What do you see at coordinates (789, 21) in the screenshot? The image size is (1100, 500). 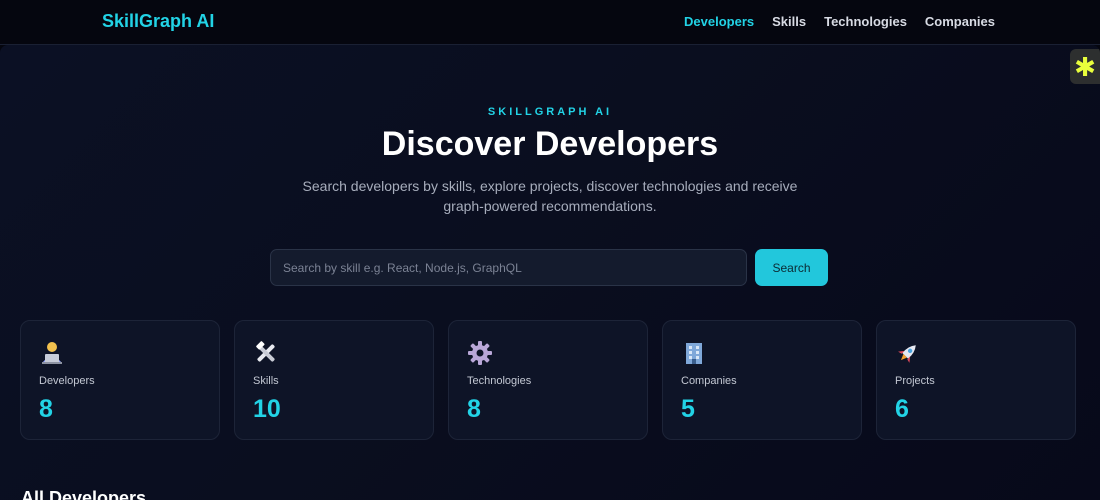 I see `nav-link-skills: Skills` at bounding box center [789, 21].